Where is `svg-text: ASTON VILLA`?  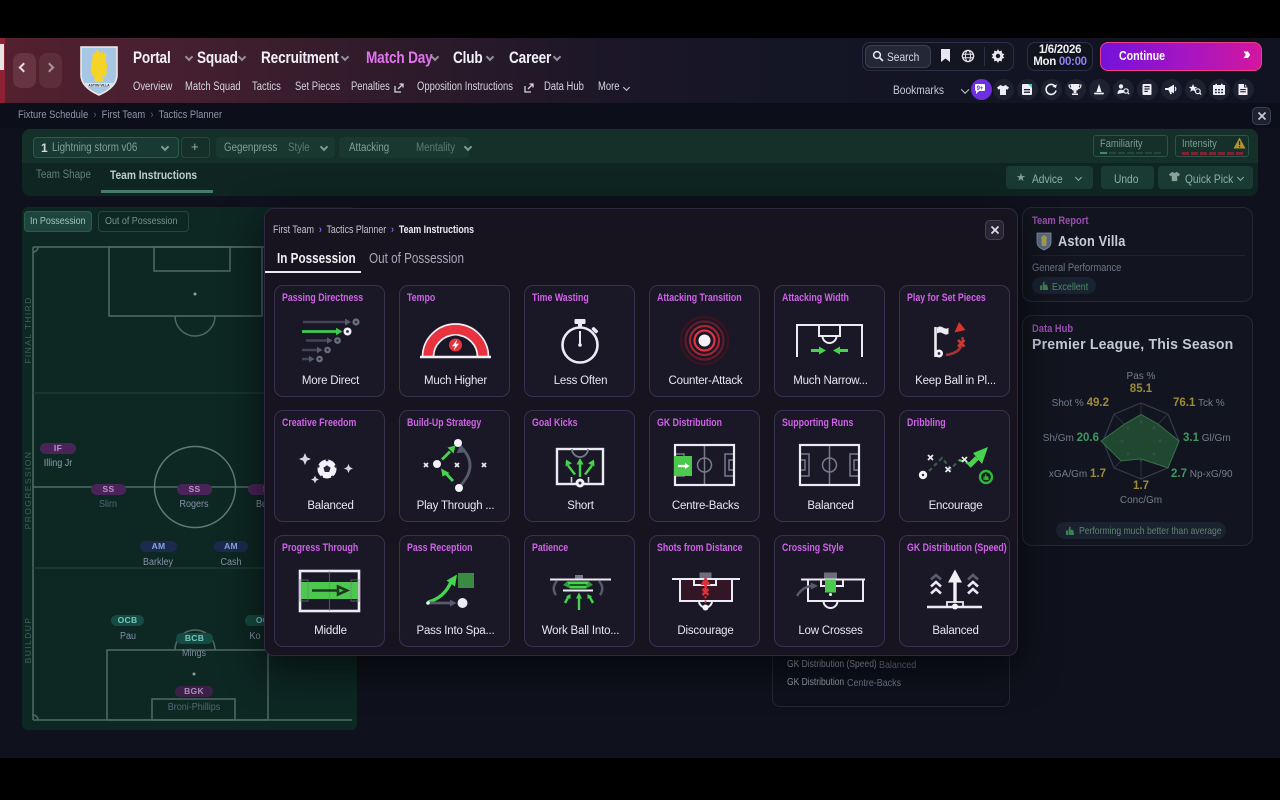 svg-text: ASTON VILLA is located at coordinates (99, 86).